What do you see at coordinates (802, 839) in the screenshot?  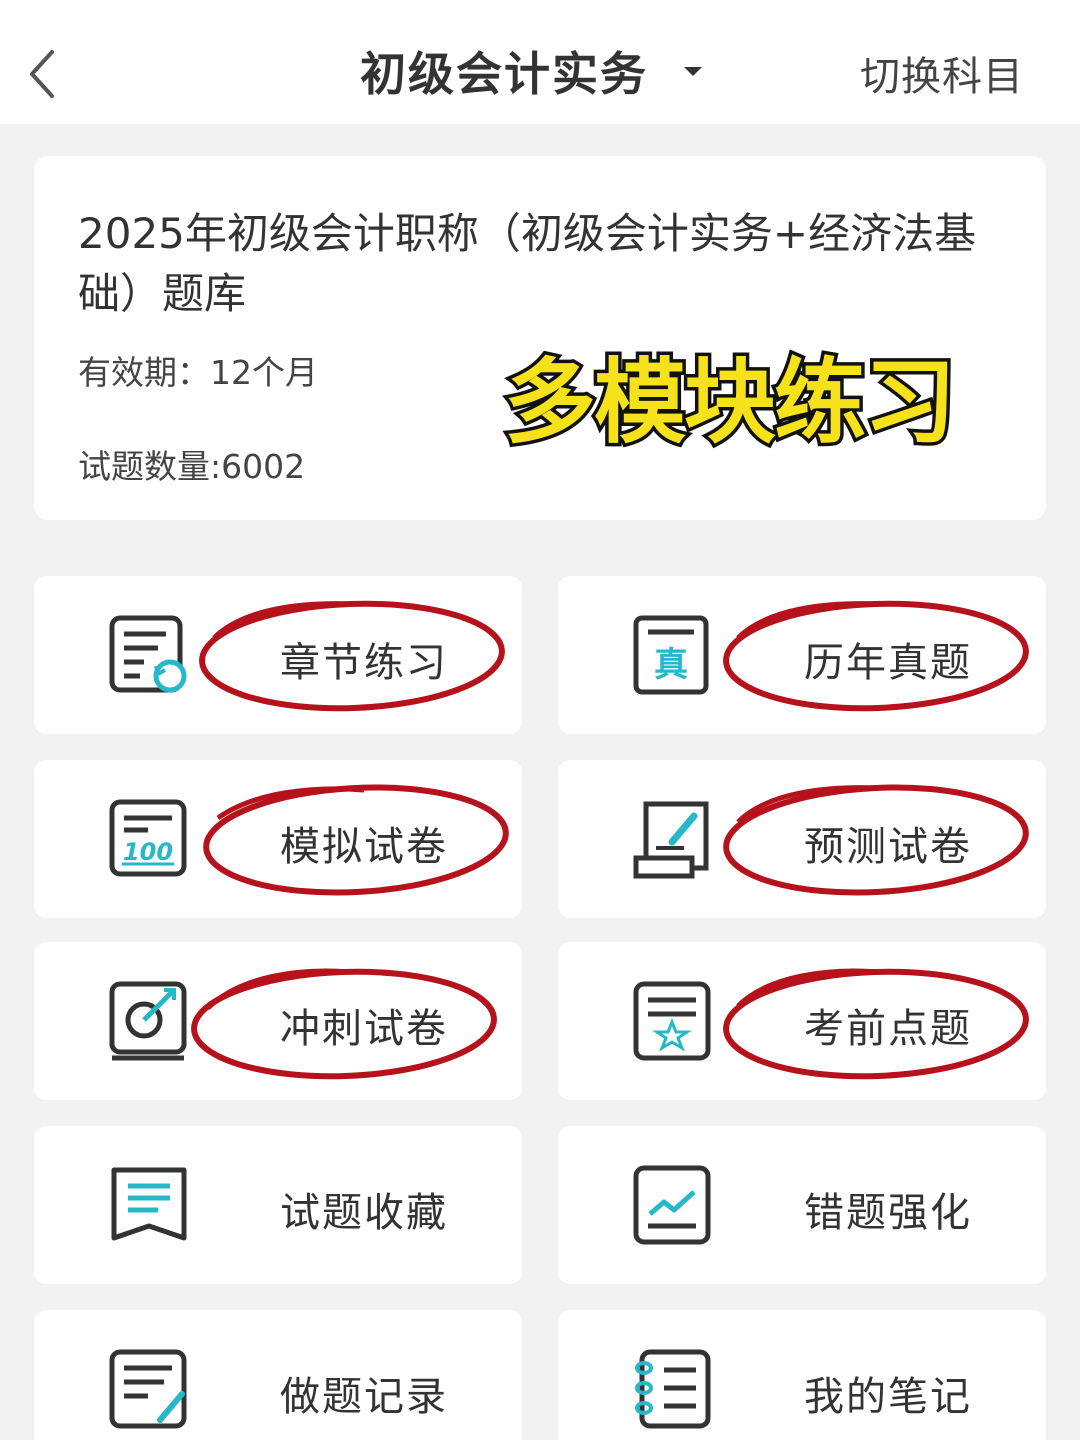 I see `module-forecast-exam: 预测试卷` at bounding box center [802, 839].